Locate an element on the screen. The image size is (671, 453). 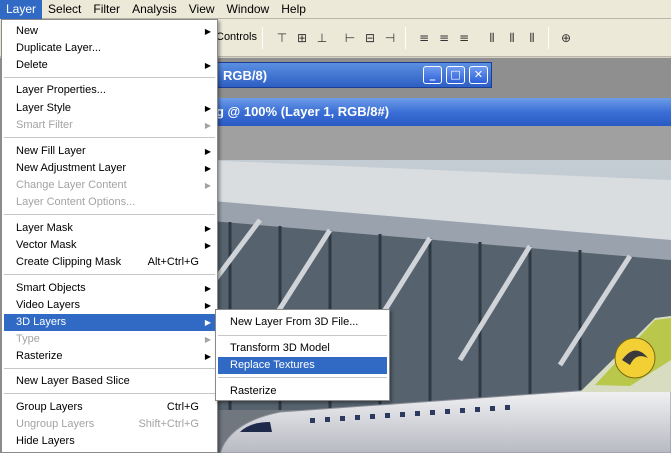
back-document-window: RGB/8) _ □ ✕ is located at coordinates (346, 75).